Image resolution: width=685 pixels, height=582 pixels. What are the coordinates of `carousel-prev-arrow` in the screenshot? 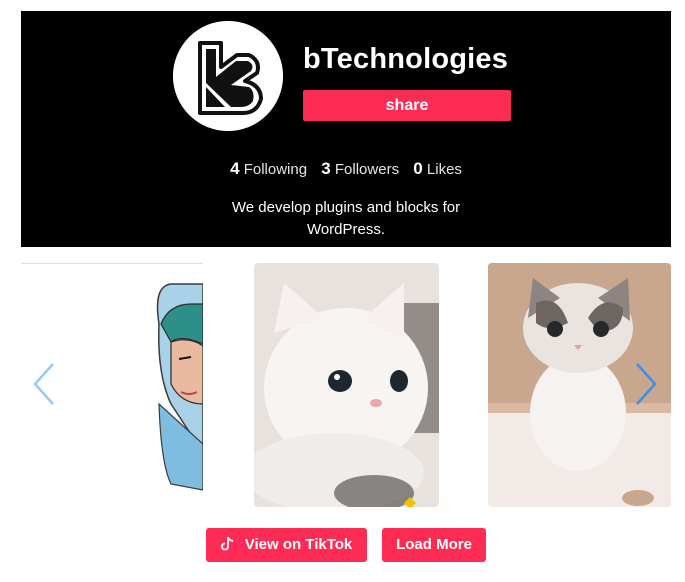 It's located at (44, 384).